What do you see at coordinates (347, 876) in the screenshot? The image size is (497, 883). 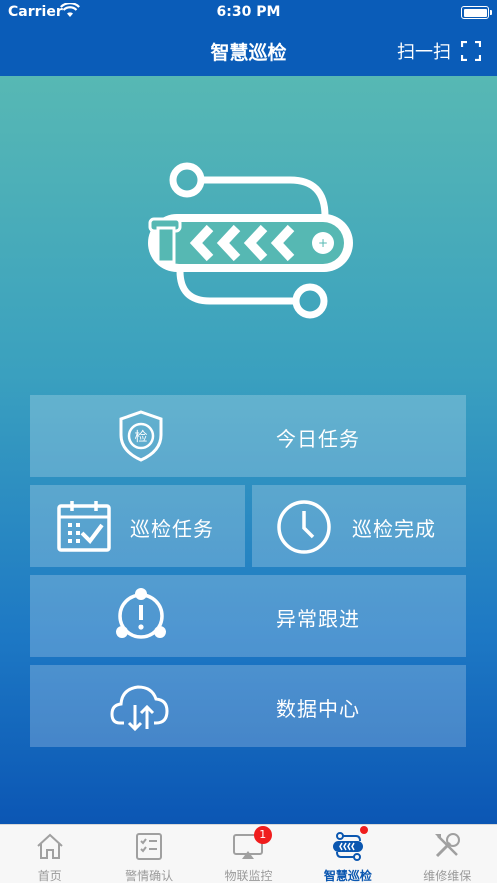 I see `tab-smart-patrol-label: 智慧巡检` at bounding box center [347, 876].